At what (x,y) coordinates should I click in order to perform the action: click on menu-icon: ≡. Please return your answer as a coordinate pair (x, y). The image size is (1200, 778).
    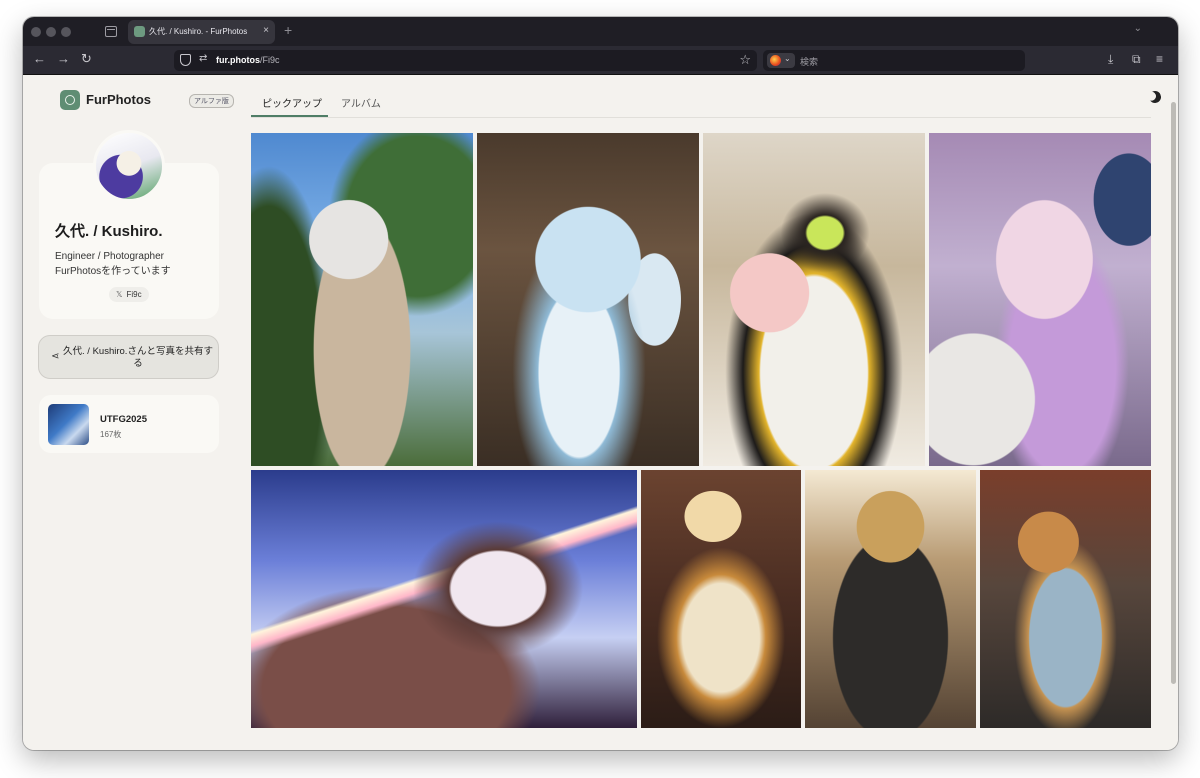
    Looking at the image, I should click on (1159, 59).